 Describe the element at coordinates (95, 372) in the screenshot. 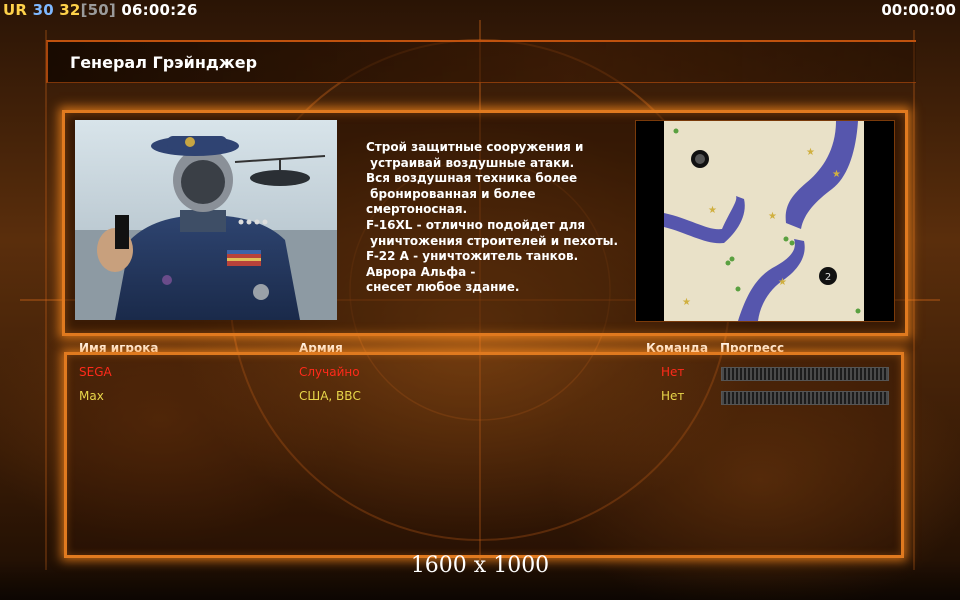

I see `player-name: SEGA` at that location.